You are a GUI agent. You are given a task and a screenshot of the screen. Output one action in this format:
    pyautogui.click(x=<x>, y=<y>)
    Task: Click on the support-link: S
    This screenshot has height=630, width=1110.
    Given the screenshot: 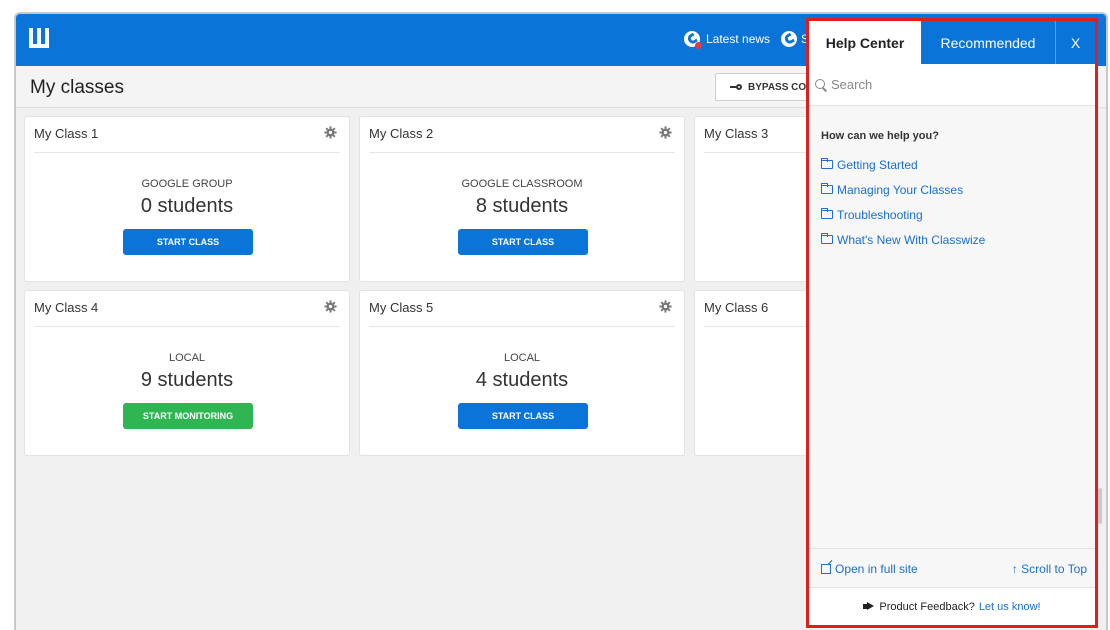 What is the action you would take?
    pyautogui.click(x=795, y=39)
    